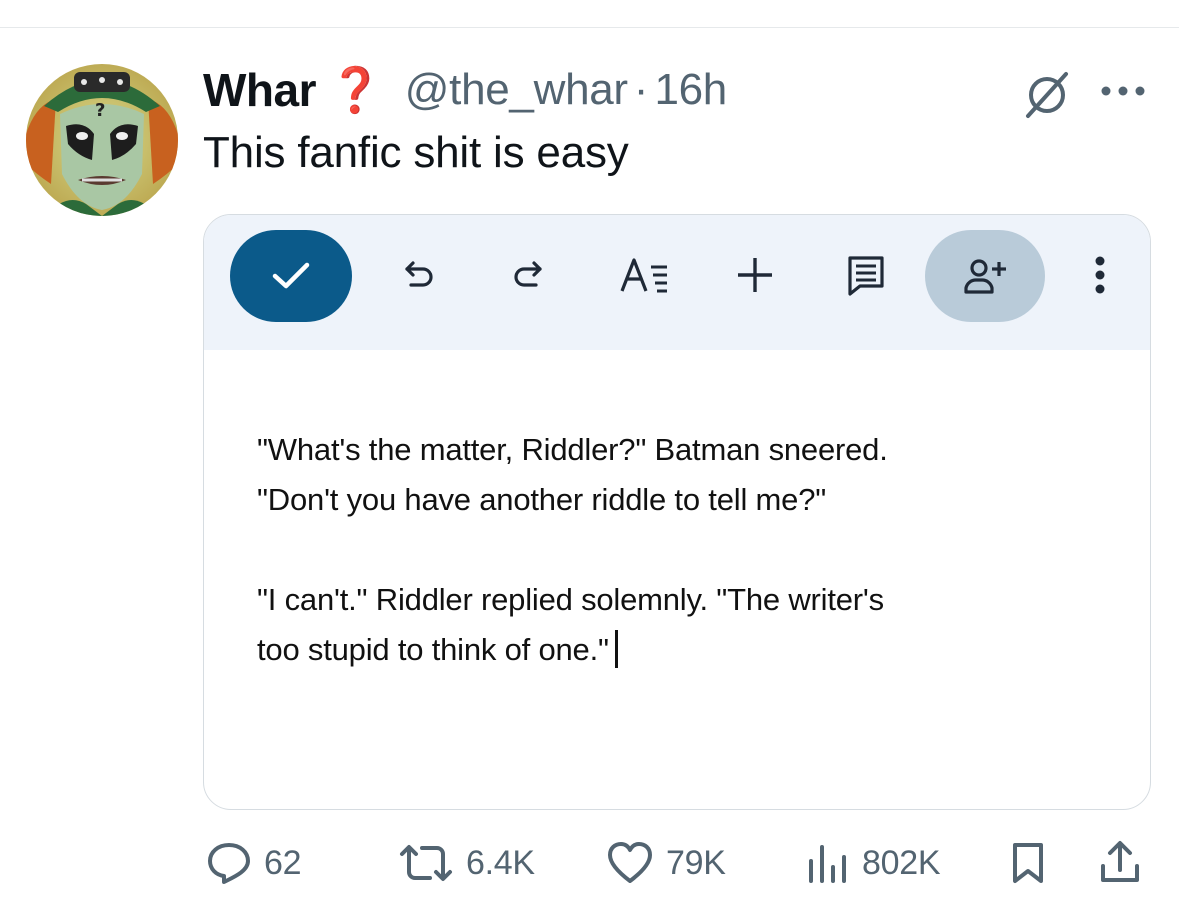 The image size is (1179, 909). I want to click on author-handle: @the_whar, so click(516, 90).